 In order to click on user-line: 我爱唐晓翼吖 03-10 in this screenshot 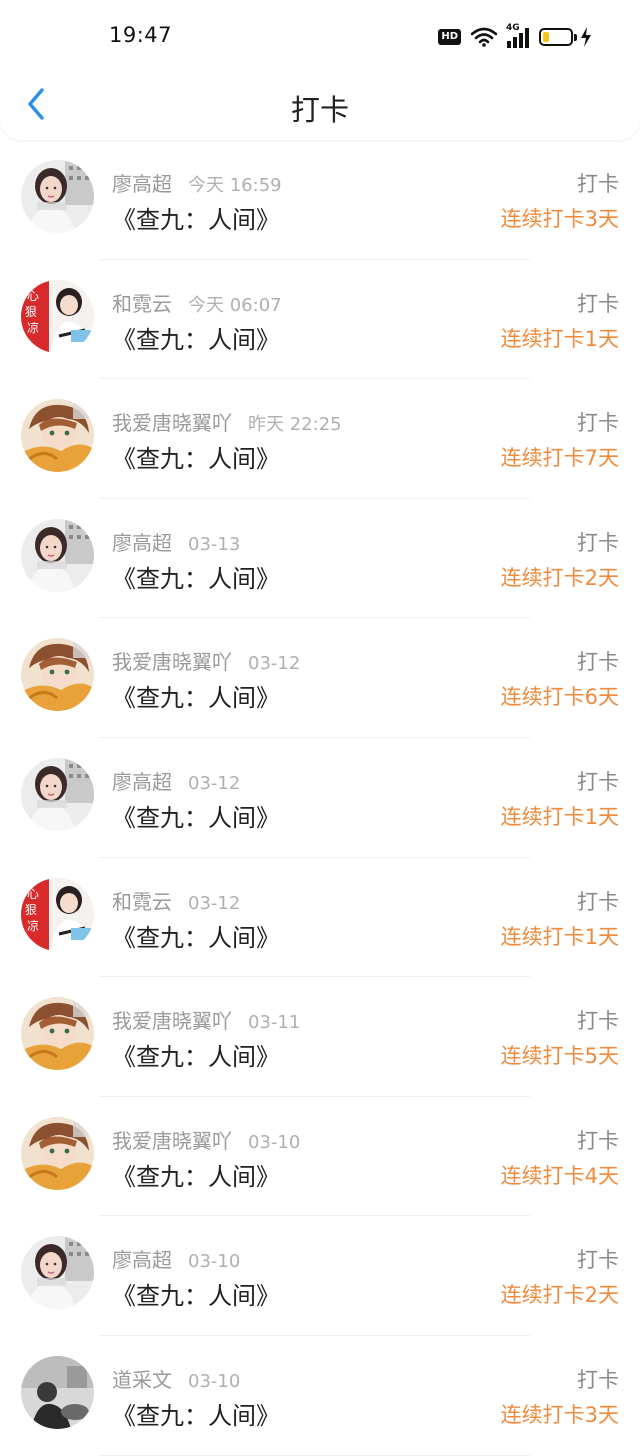, I will do `click(206, 1139)`.